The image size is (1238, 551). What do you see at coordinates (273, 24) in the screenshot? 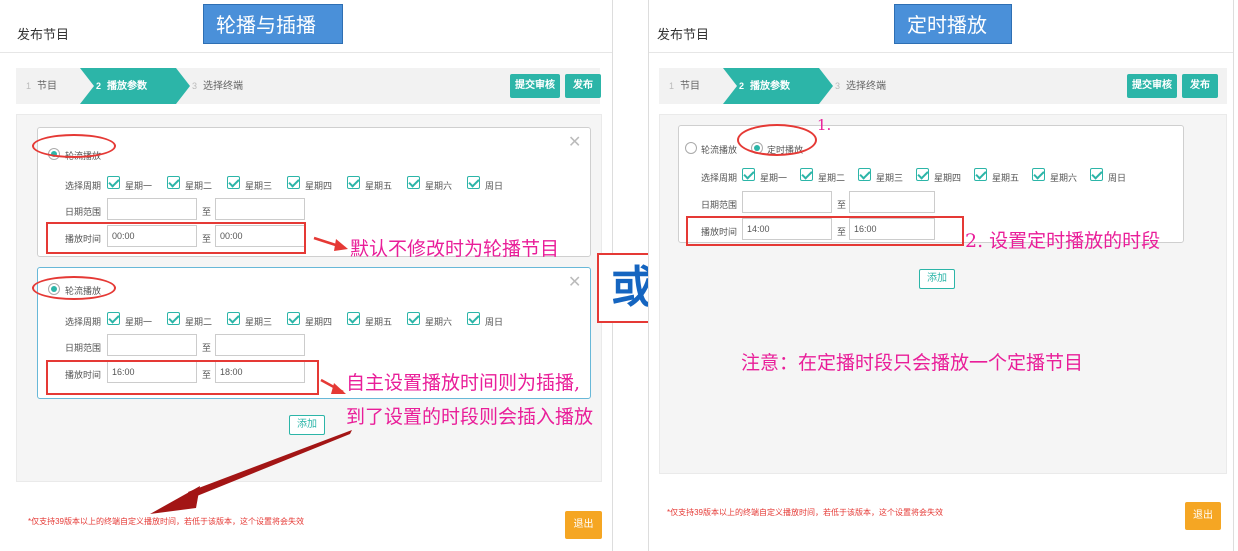
I see `caption-rotate-insert: 轮播与插播` at bounding box center [273, 24].